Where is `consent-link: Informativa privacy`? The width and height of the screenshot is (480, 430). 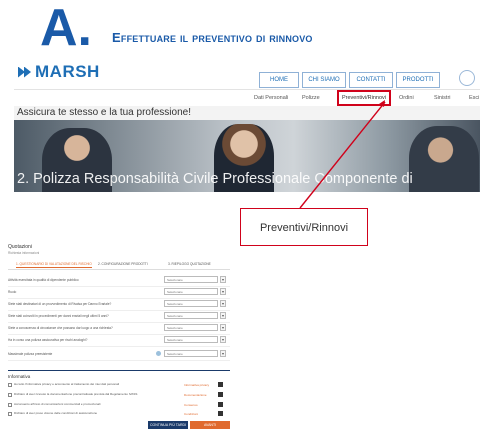 consent-link: Informativa privacy is located at coordinates (196, 385).